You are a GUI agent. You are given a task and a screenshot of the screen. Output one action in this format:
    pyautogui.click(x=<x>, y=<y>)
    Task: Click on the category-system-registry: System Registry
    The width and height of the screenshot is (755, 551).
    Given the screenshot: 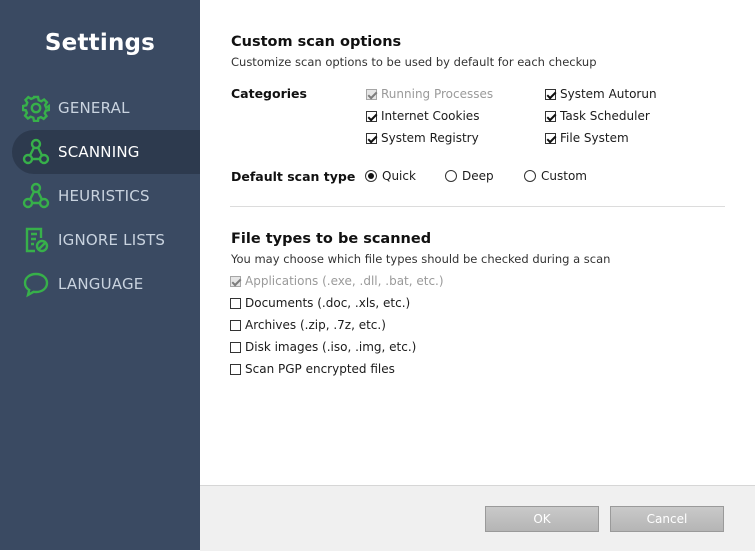 What is the action you would take?
    pyautogui.click(x=422, y=138)
    